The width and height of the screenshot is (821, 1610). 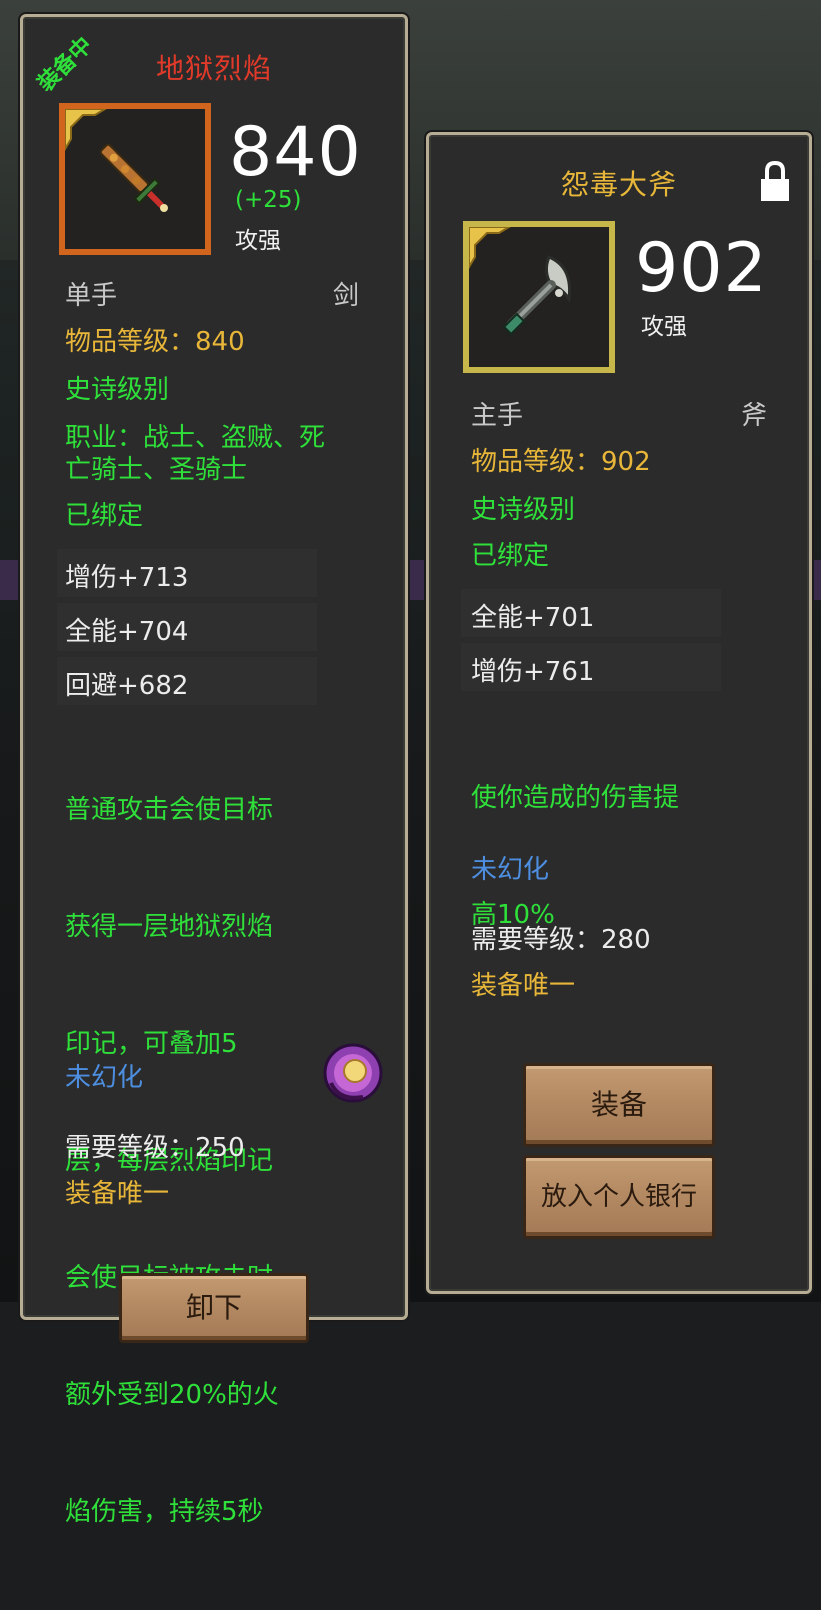 What do you see at coordinates (155, 1148) in the screenshot?
I see `required-level: 需要等级：250` at bounding box center [155, 1148].